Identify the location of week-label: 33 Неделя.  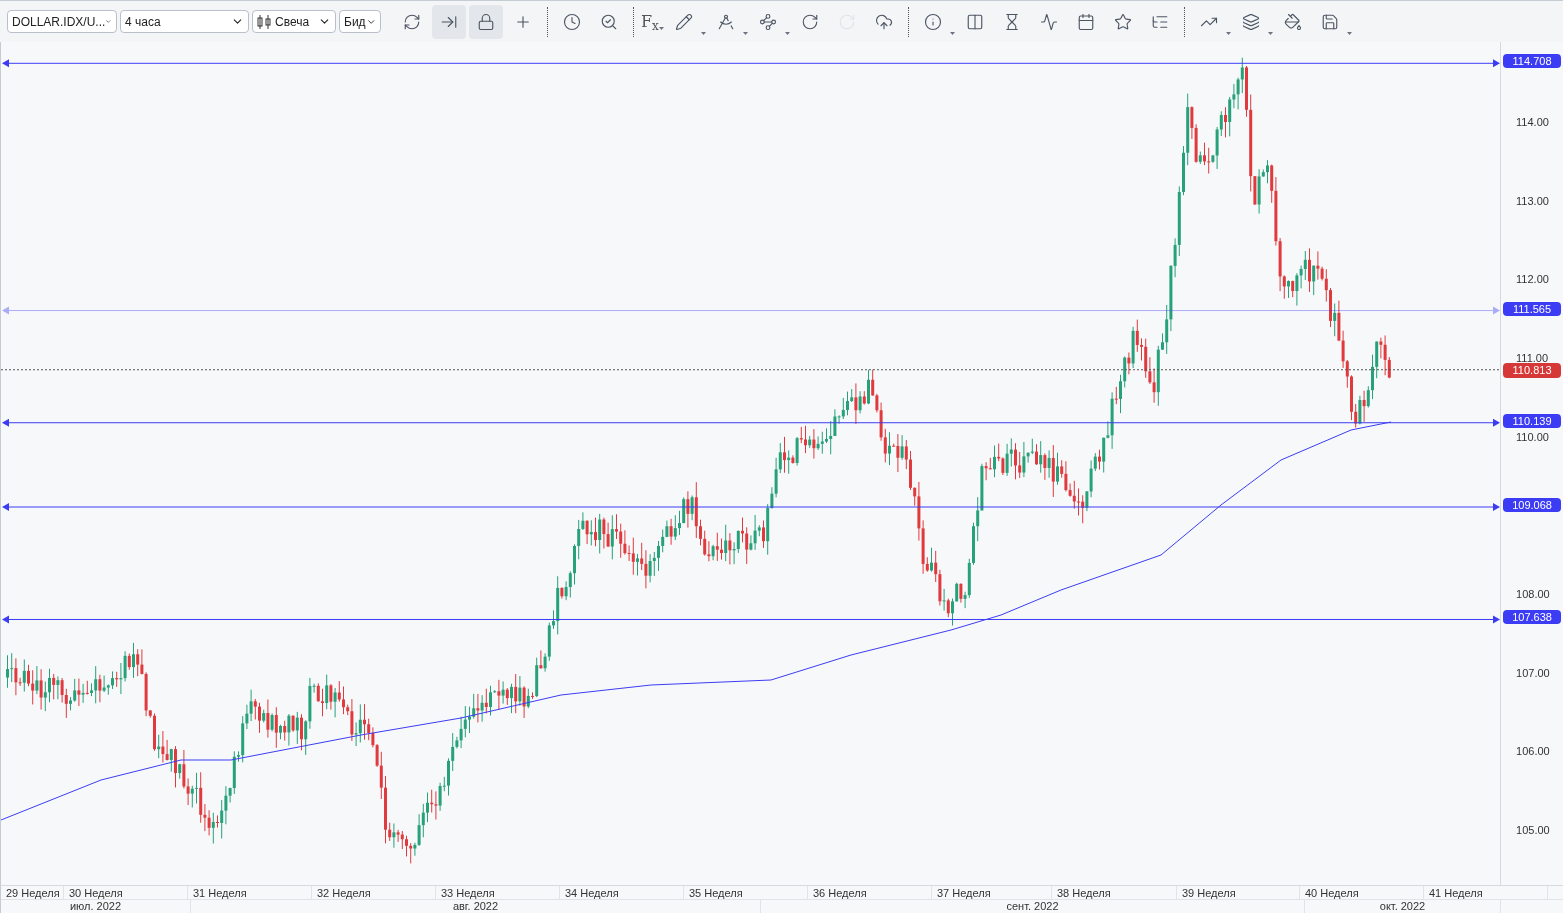
(498, 892).